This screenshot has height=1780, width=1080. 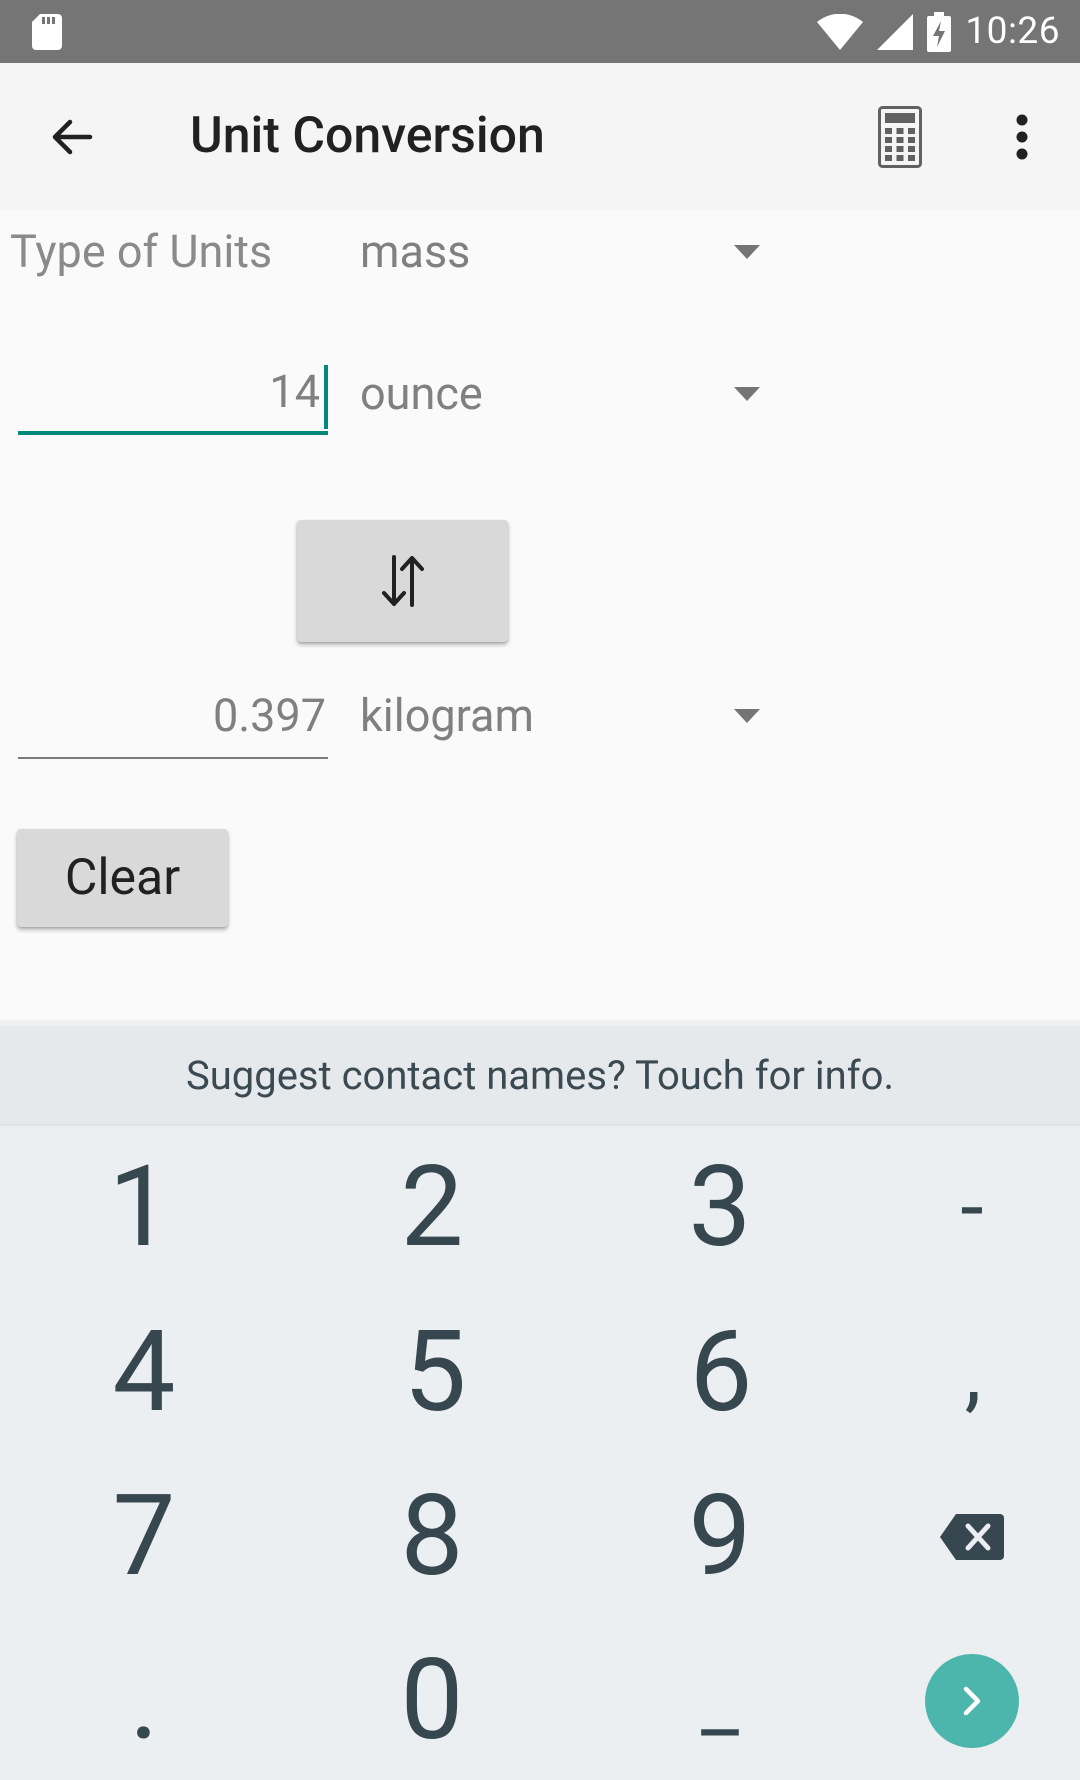 What do you see at coordinates (560, 260) in the screenshot?
I see `unit-type-spinner: mass` at bounding box center [560, 260].